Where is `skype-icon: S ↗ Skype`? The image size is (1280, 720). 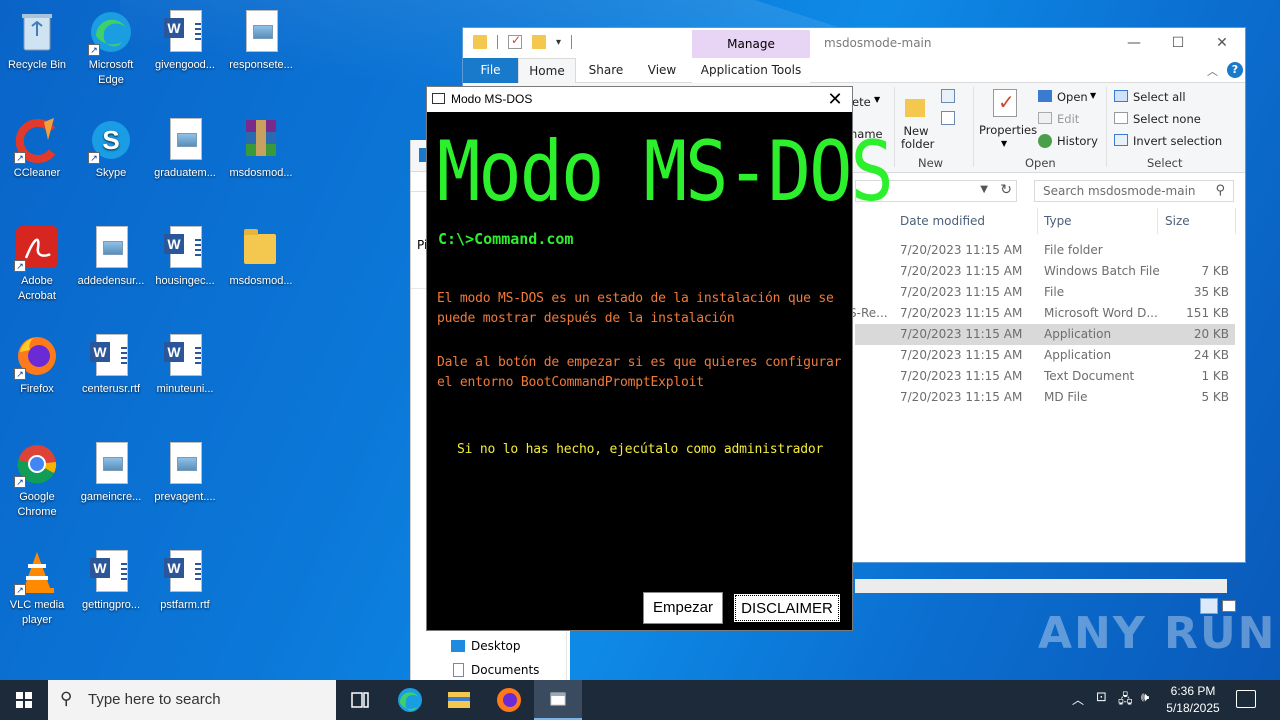 skype-icon: S ↗ Skype is located at coordinates (111, 148).